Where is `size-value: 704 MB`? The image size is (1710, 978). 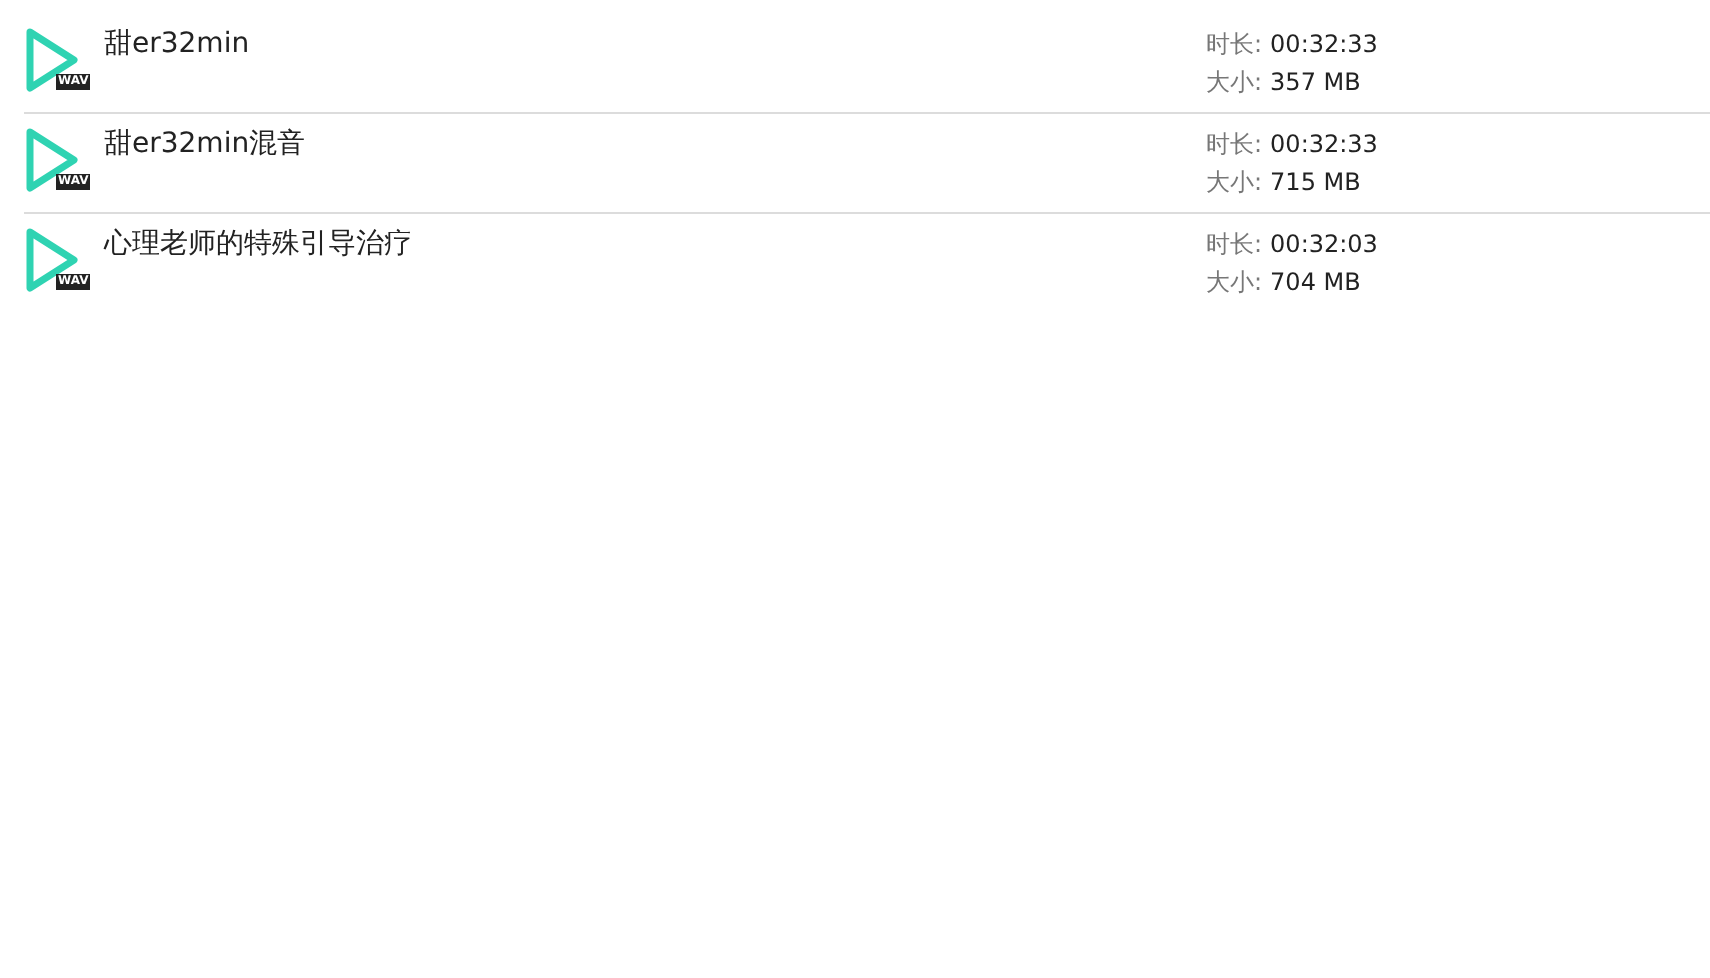 size-value: 704 MB is located at coordinates (1315, 283).